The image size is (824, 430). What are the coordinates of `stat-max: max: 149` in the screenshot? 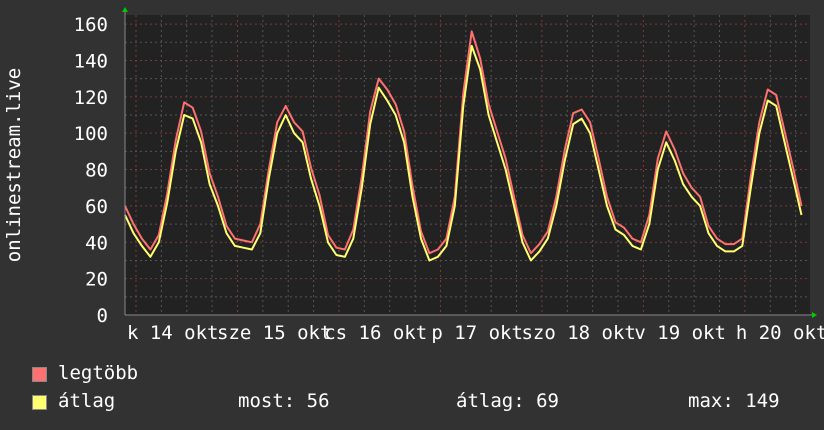 It's located at (734, 401).